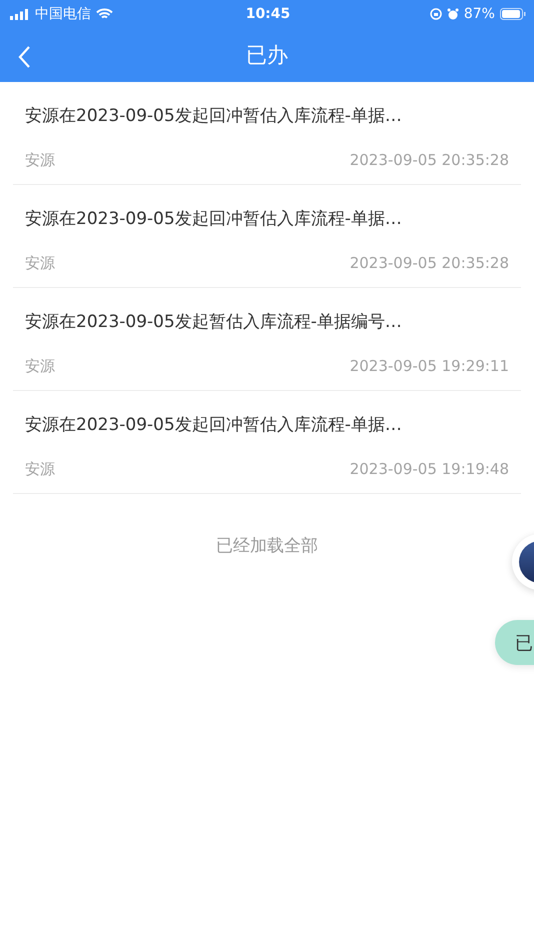 The image size is (534, 950). I want to click on rotation-lock-icon, so click(436, 14).